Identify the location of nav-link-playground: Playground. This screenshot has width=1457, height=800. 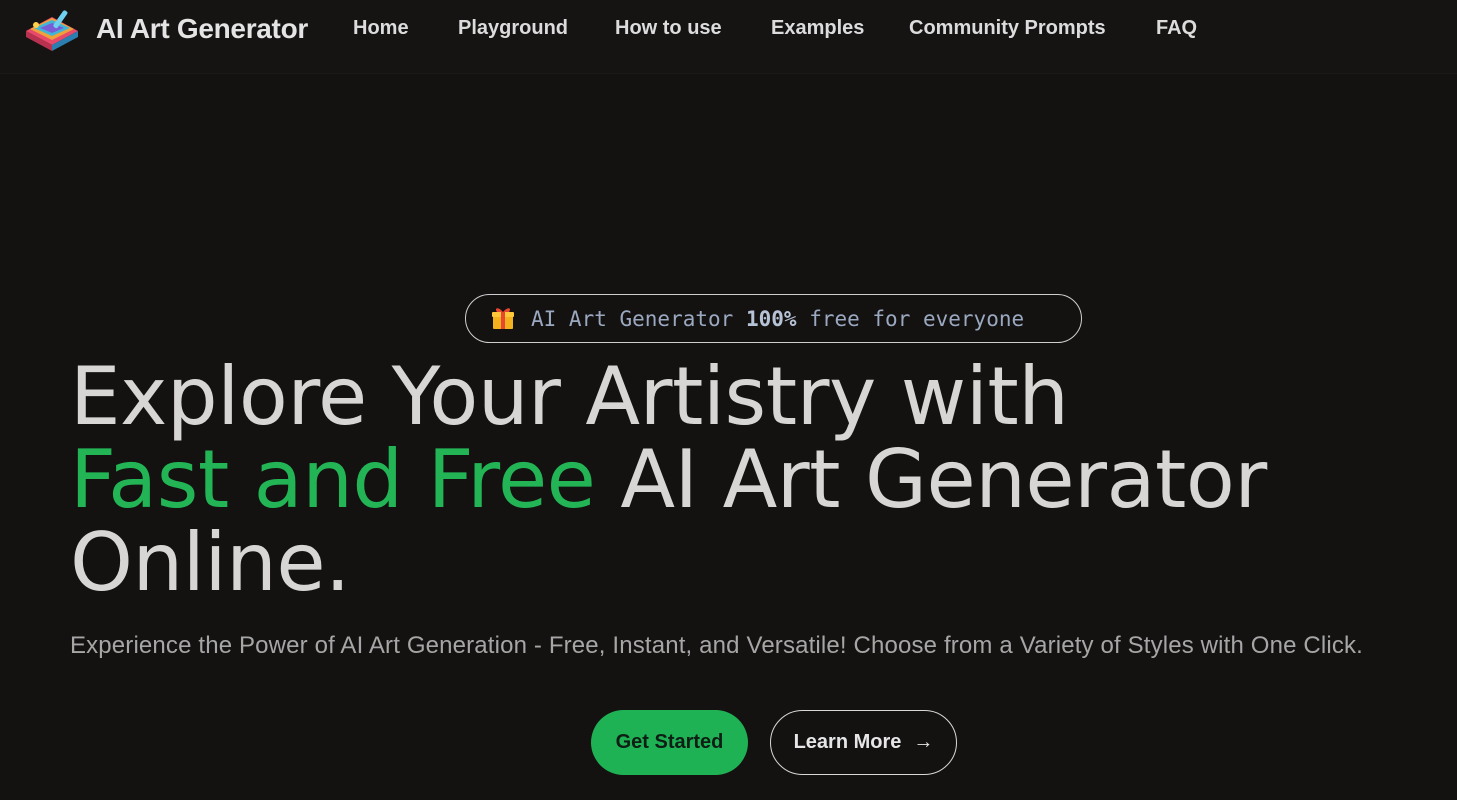
(513, 28).